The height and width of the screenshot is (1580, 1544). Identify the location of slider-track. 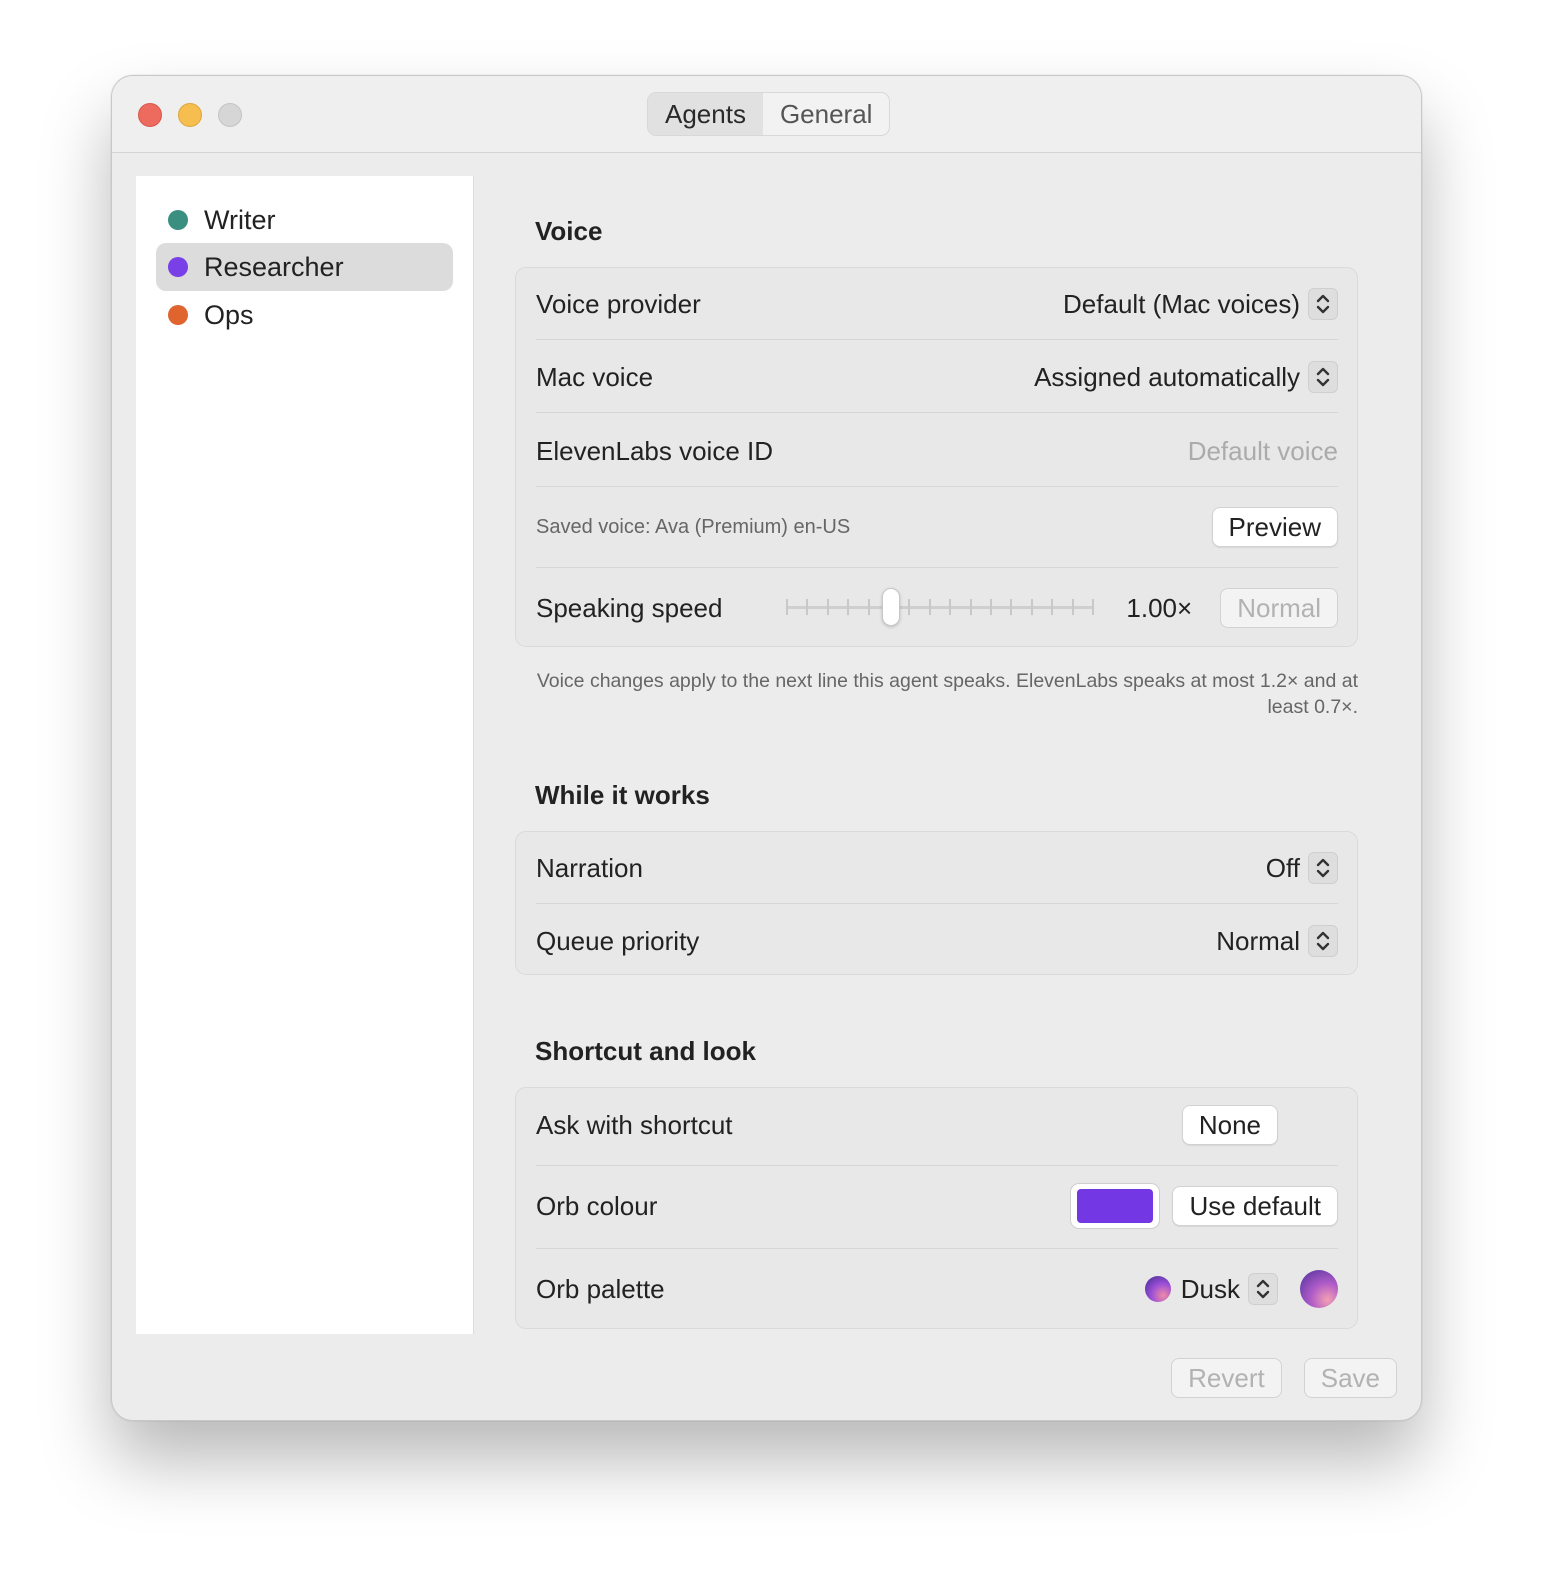
(940, 607).